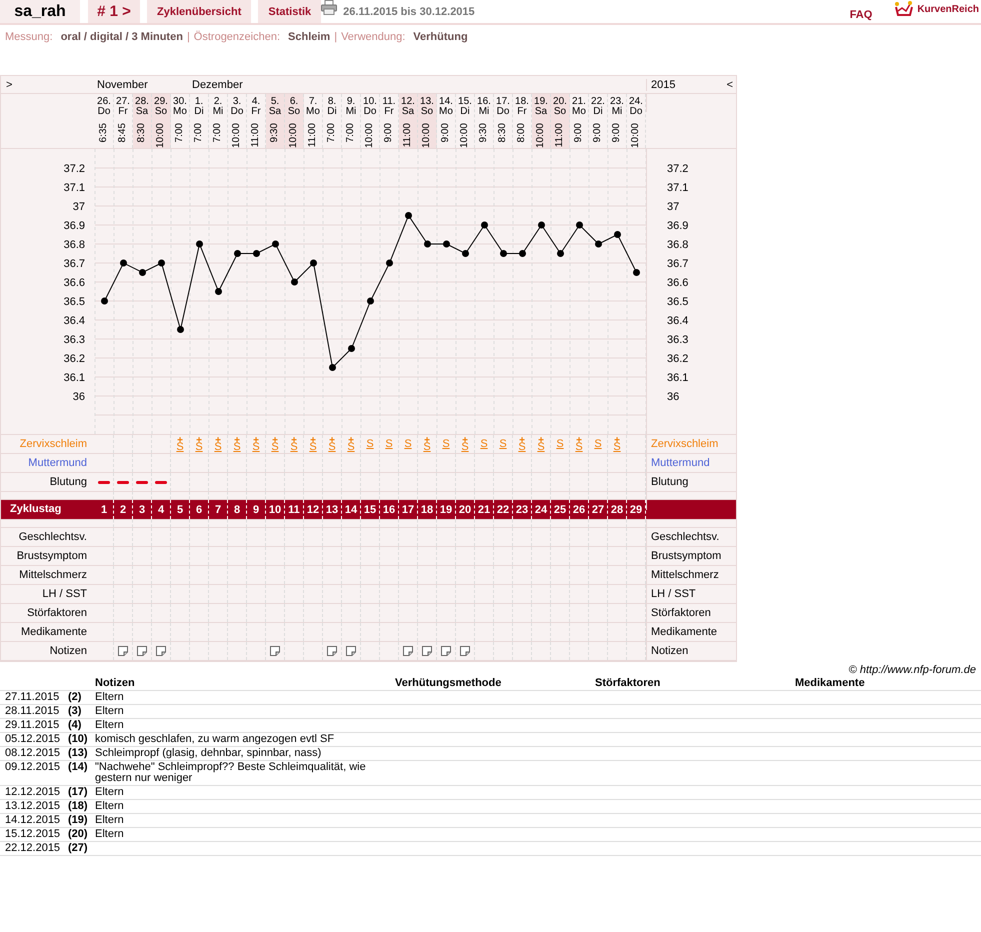 The width and height of the screenshot is (981, 932). I want to click on row-label: Zervixschleim, so click(691, 444).